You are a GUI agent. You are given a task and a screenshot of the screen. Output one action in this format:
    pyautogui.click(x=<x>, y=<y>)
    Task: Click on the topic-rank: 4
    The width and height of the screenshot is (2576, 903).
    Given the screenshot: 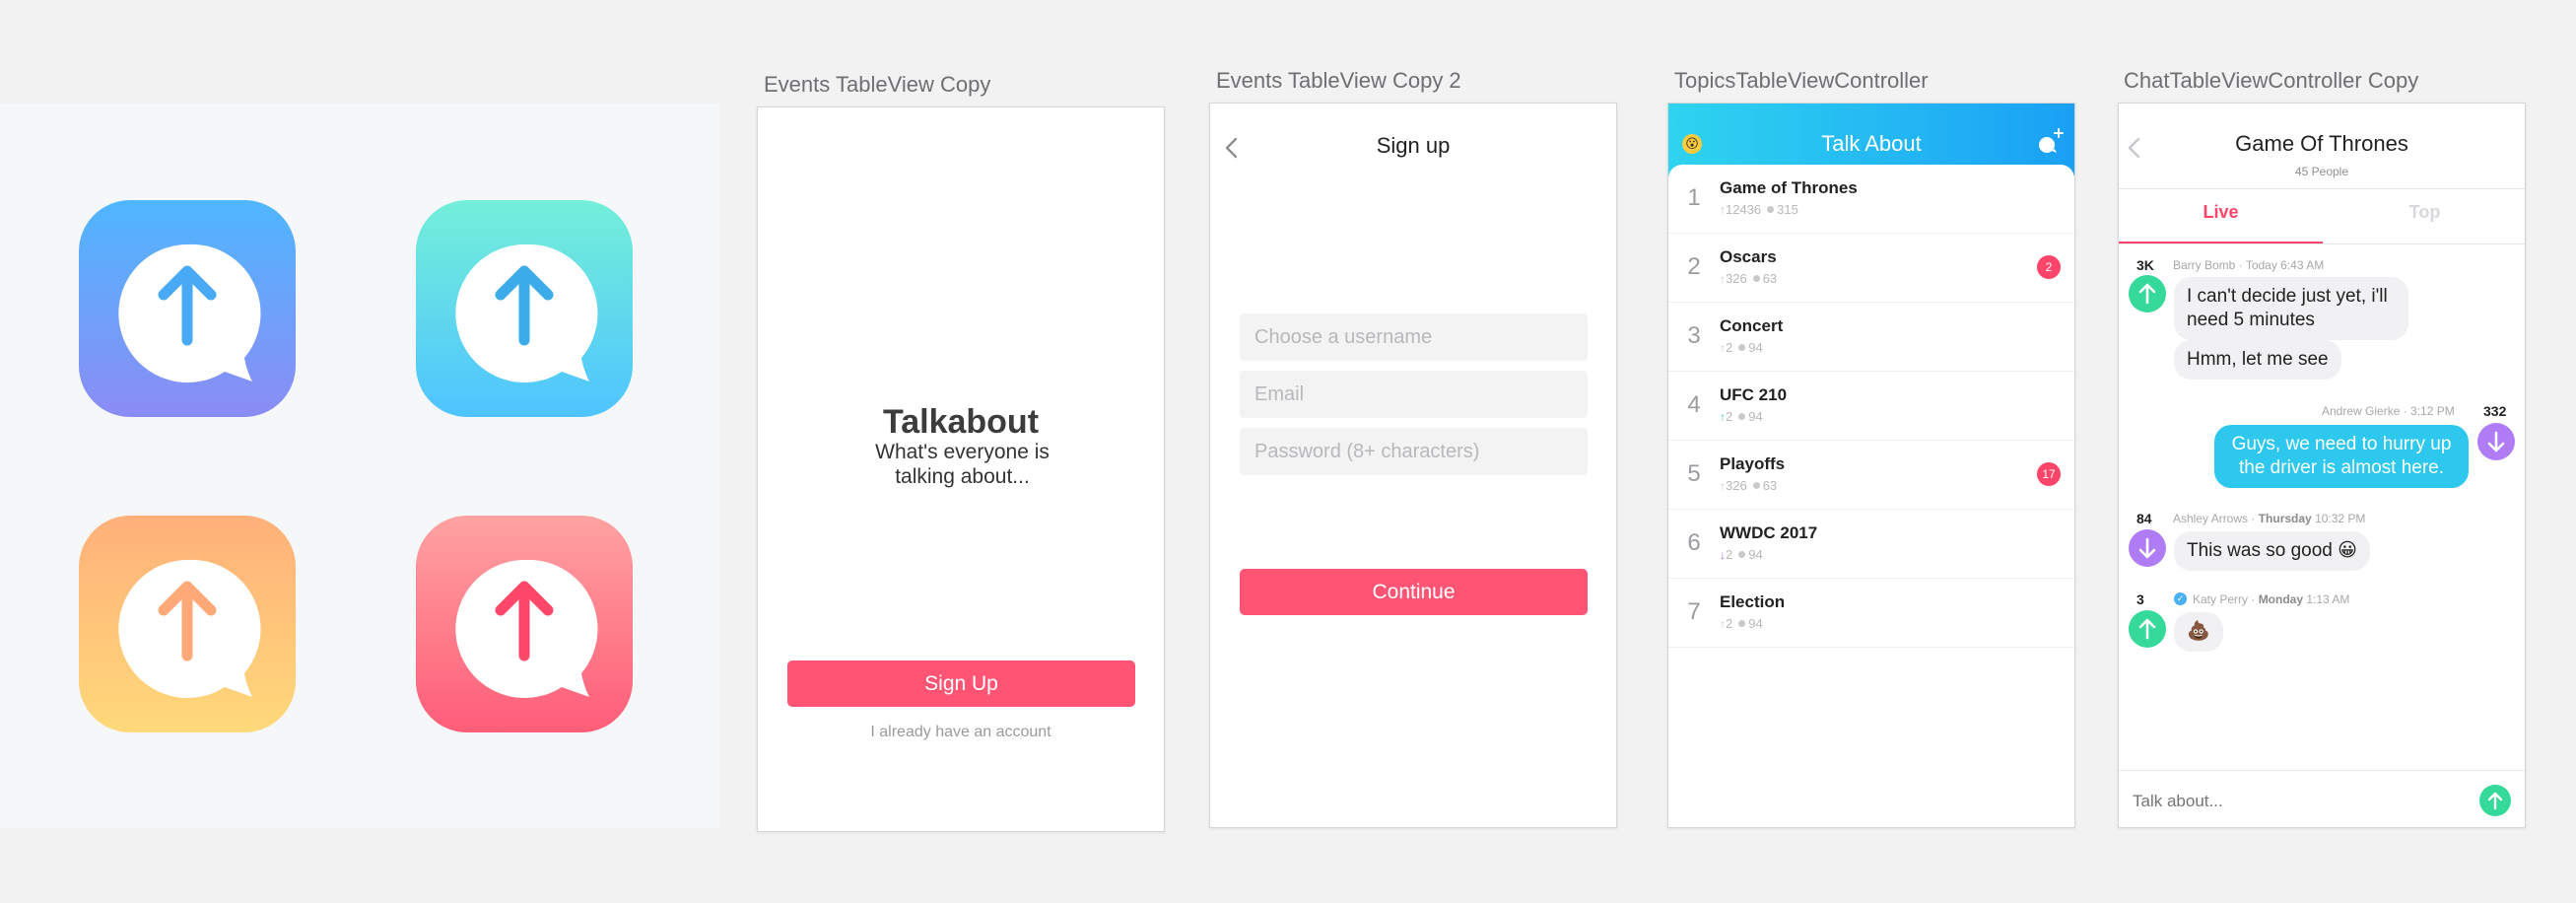 What is the action you would take?
    pyautogui.click(x=1694, y=405)
    